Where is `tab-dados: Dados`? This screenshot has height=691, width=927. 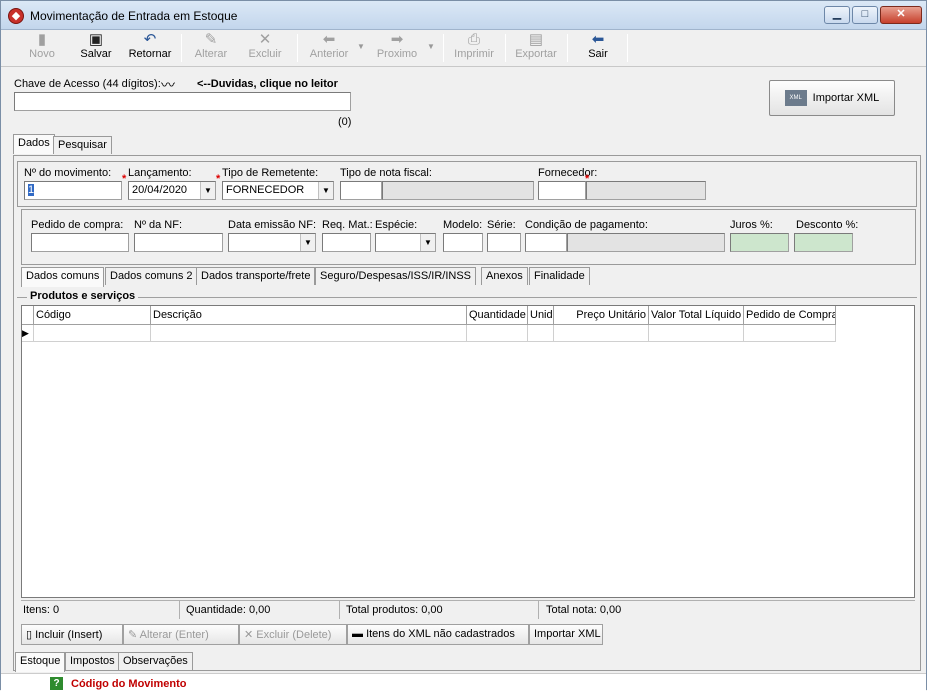
tab-dados: Dados is located at coordinates (34, 144).